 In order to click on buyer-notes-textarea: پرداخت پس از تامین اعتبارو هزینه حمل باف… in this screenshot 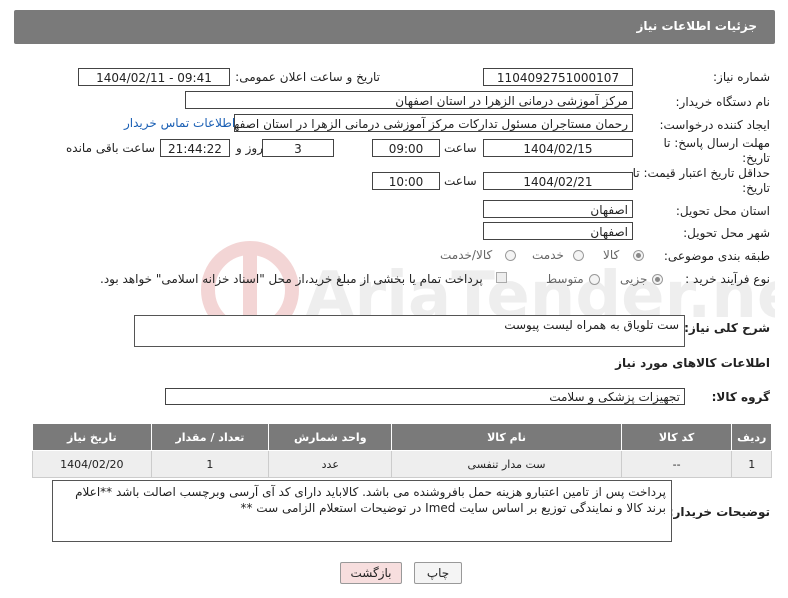, I will do `click(362, 511)`.